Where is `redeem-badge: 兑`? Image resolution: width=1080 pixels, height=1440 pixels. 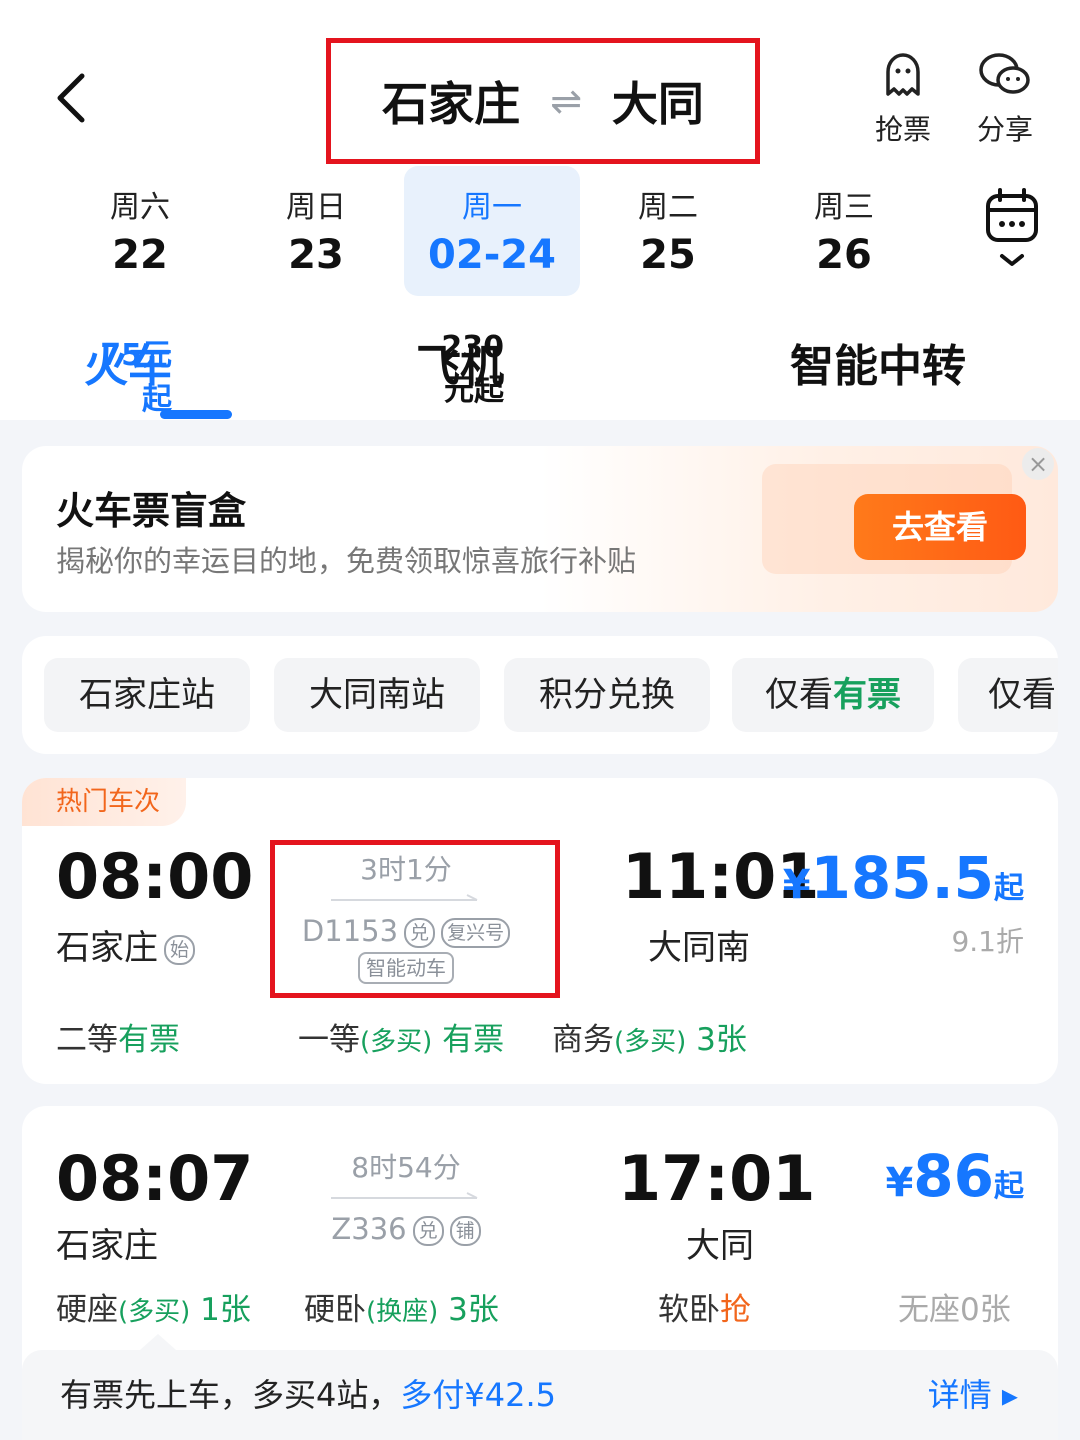
redeem-badge: 兑 is located at coordinates (428, 1231).